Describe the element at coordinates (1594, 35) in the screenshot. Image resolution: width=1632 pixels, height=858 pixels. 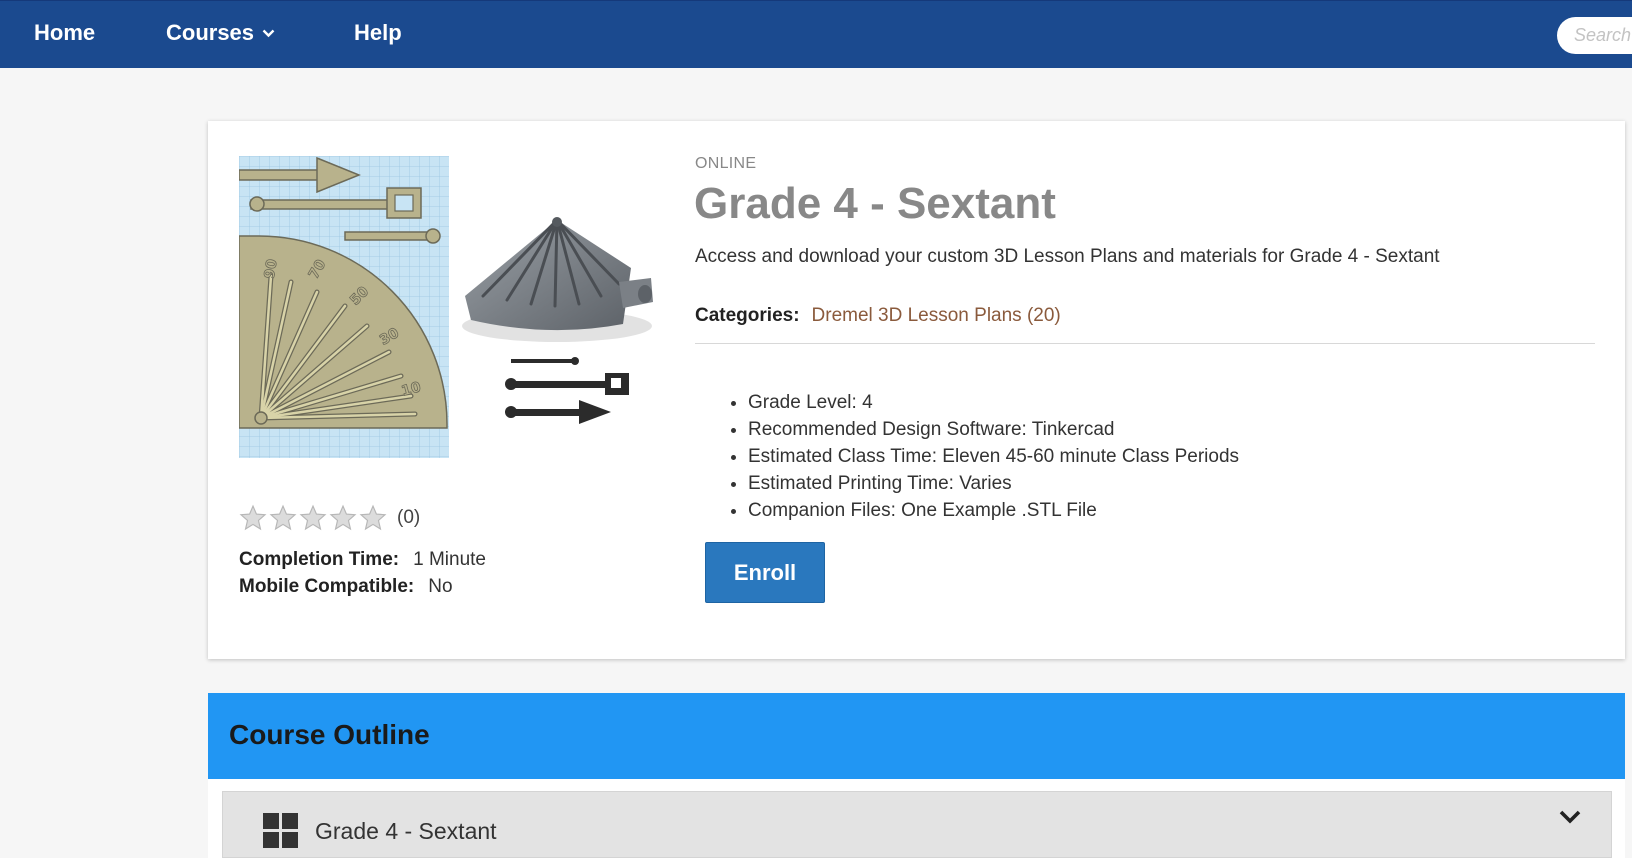
I see `search-input` at that location.